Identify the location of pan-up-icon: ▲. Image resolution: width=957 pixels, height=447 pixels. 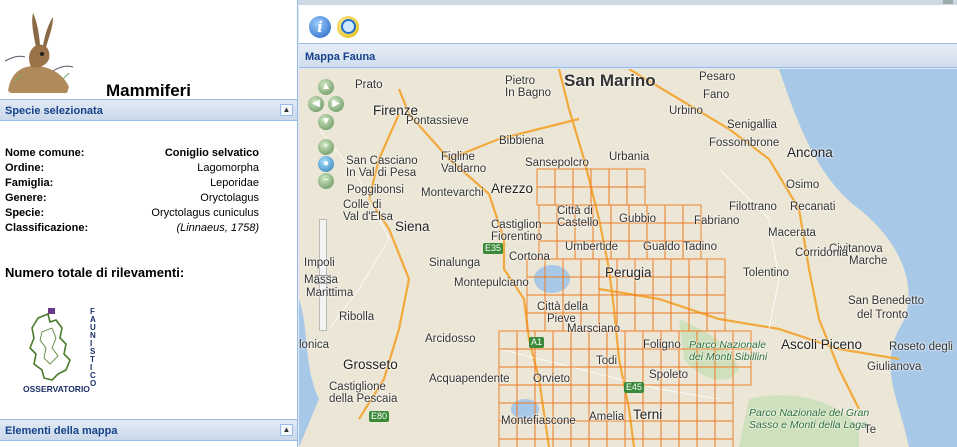
(326, 87).